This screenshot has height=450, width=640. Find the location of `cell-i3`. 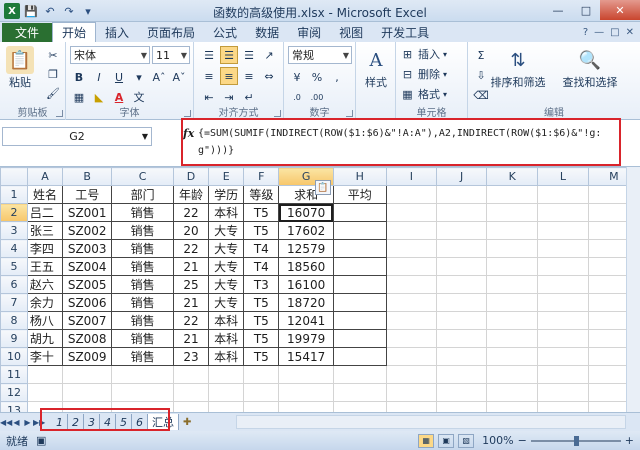

cell-i3 is located at coordinates (411, 230).